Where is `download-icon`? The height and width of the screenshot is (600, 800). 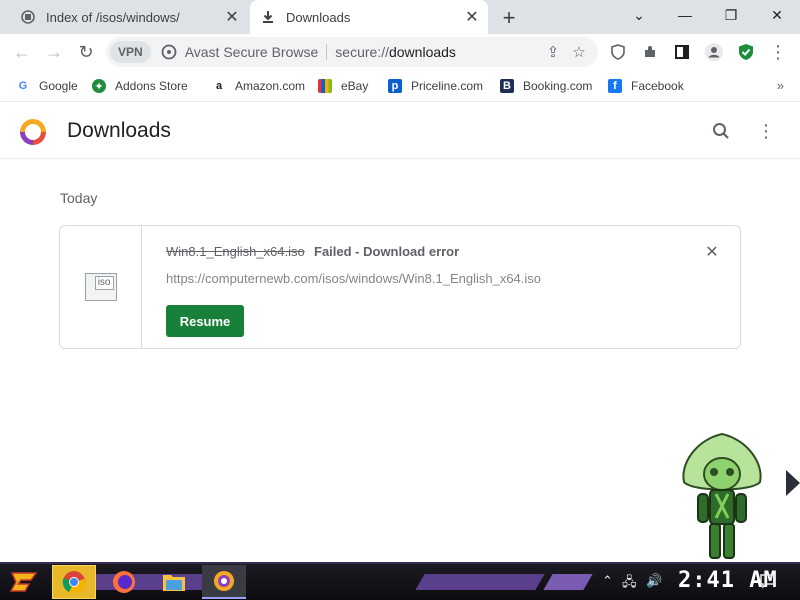
download-icon is located at coordinates (268, 17).